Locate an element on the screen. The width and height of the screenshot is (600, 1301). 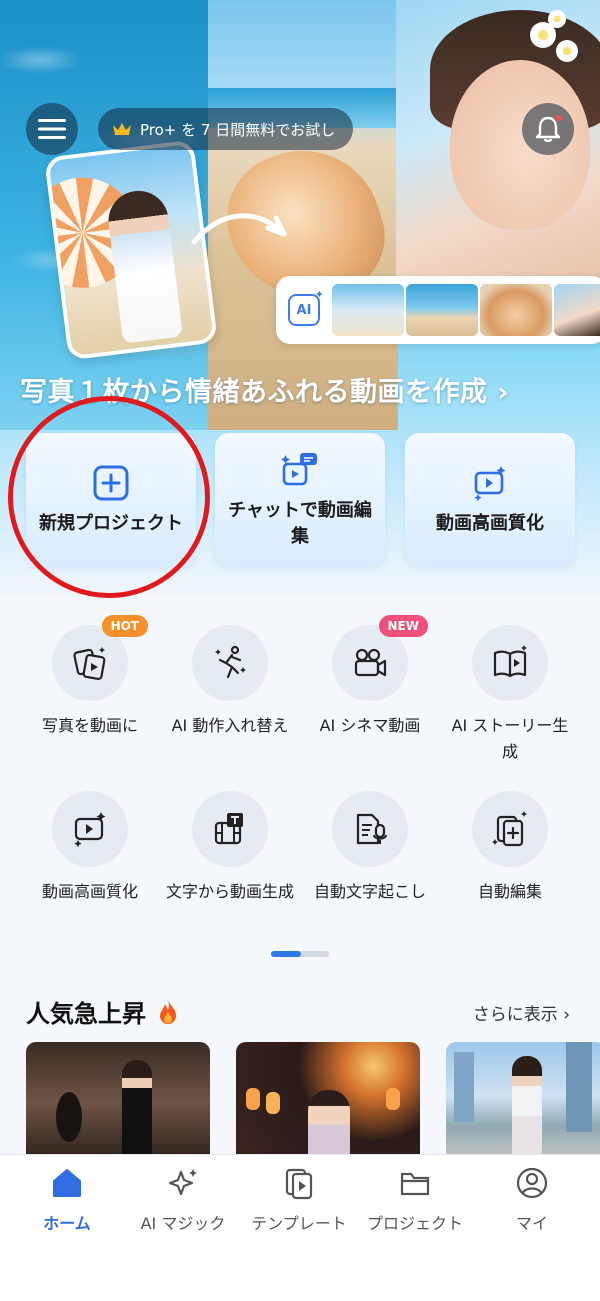
tab-label: AI マジック is located at coordinates (183, 1223).